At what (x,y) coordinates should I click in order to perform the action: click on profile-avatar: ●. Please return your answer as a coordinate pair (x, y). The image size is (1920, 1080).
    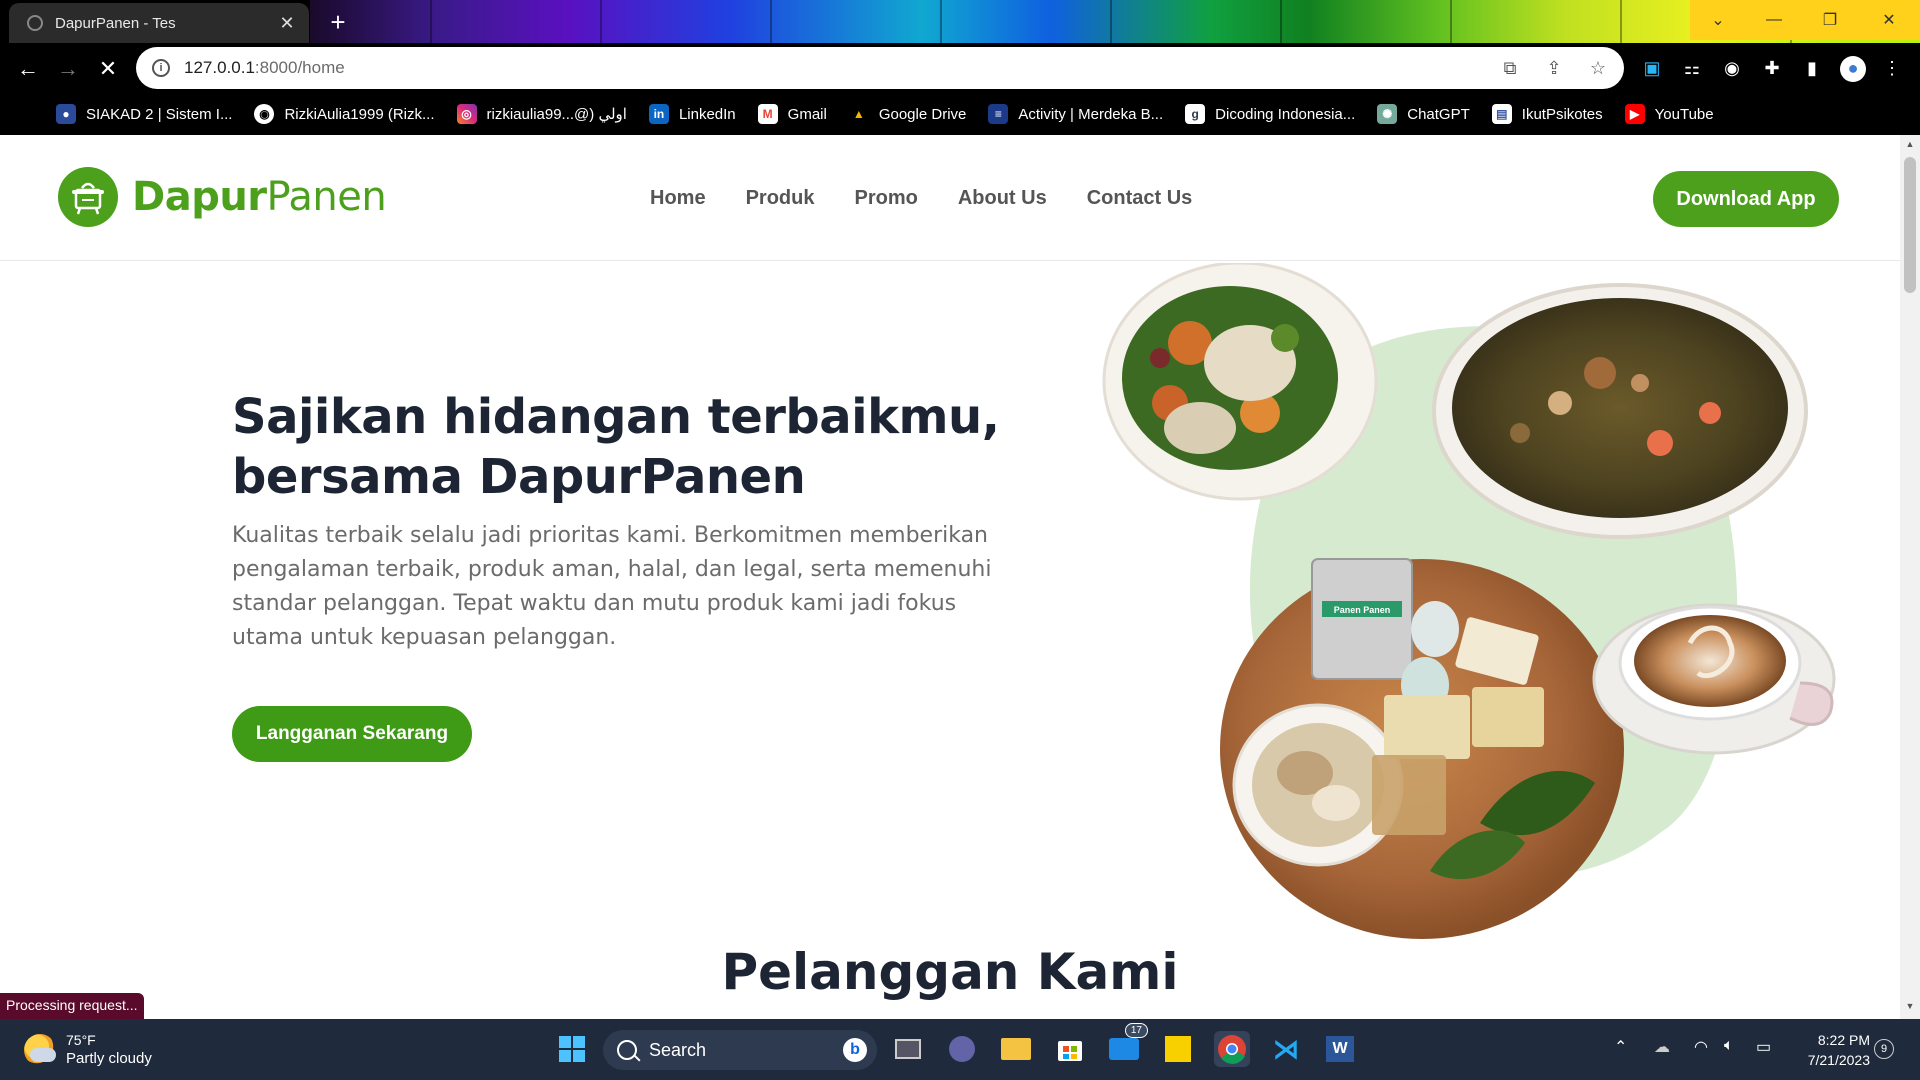
    Looking at the image, I should click on (1853, 69).